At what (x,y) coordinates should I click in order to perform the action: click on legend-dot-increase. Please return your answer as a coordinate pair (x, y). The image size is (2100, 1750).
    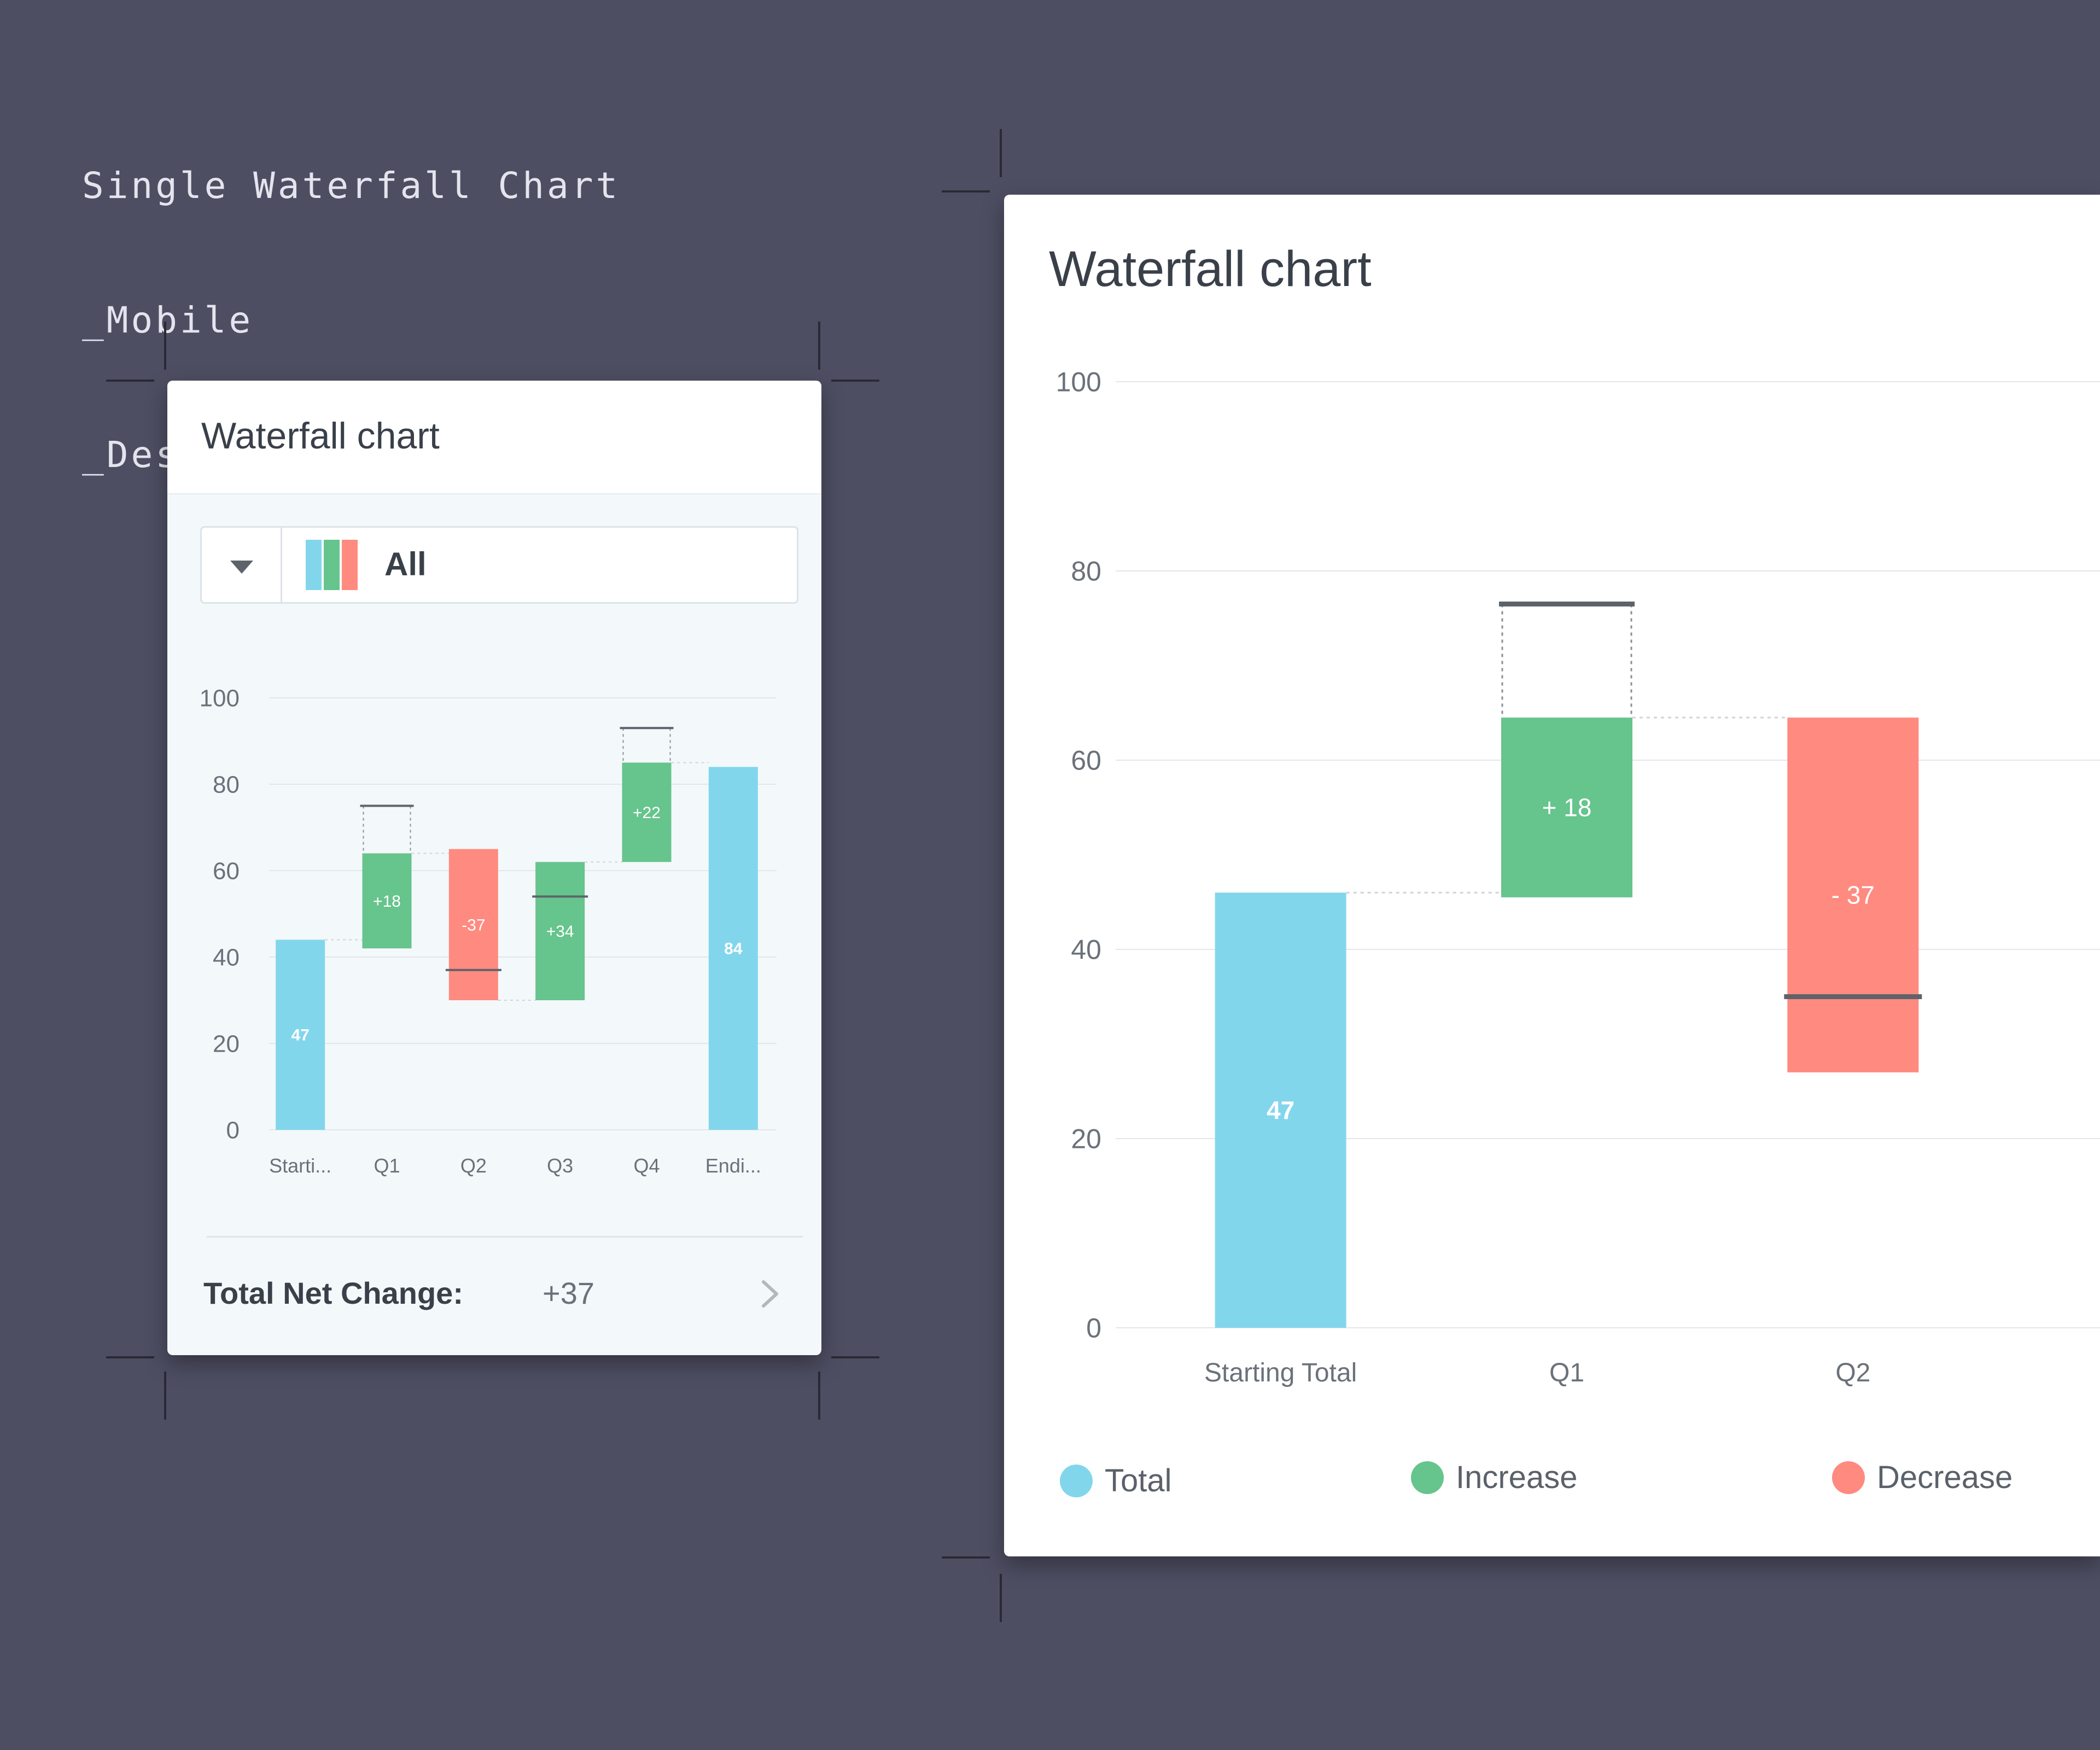
    Looking at the image, I should click on (1427, 1477).